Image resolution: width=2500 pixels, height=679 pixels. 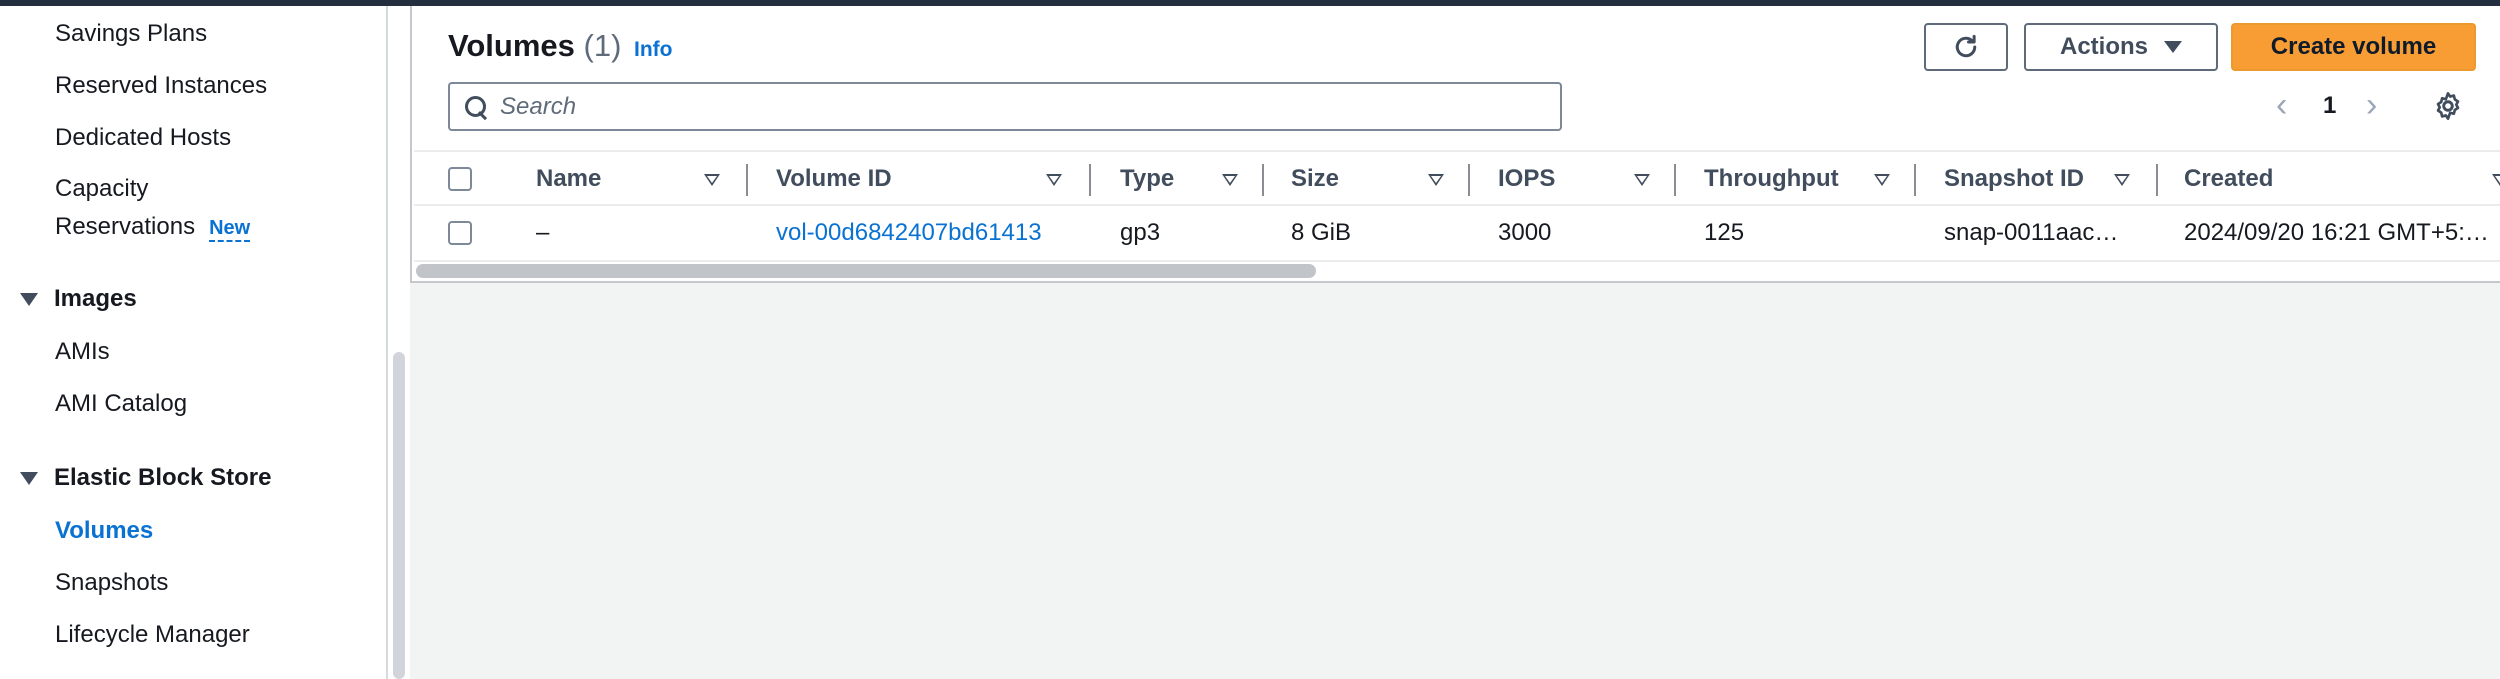 What do you see at coordinates (111, 583) in the screenshot?
I see `sidebar-item-snapshots: Snapshots` at bounding box center [111, 583].